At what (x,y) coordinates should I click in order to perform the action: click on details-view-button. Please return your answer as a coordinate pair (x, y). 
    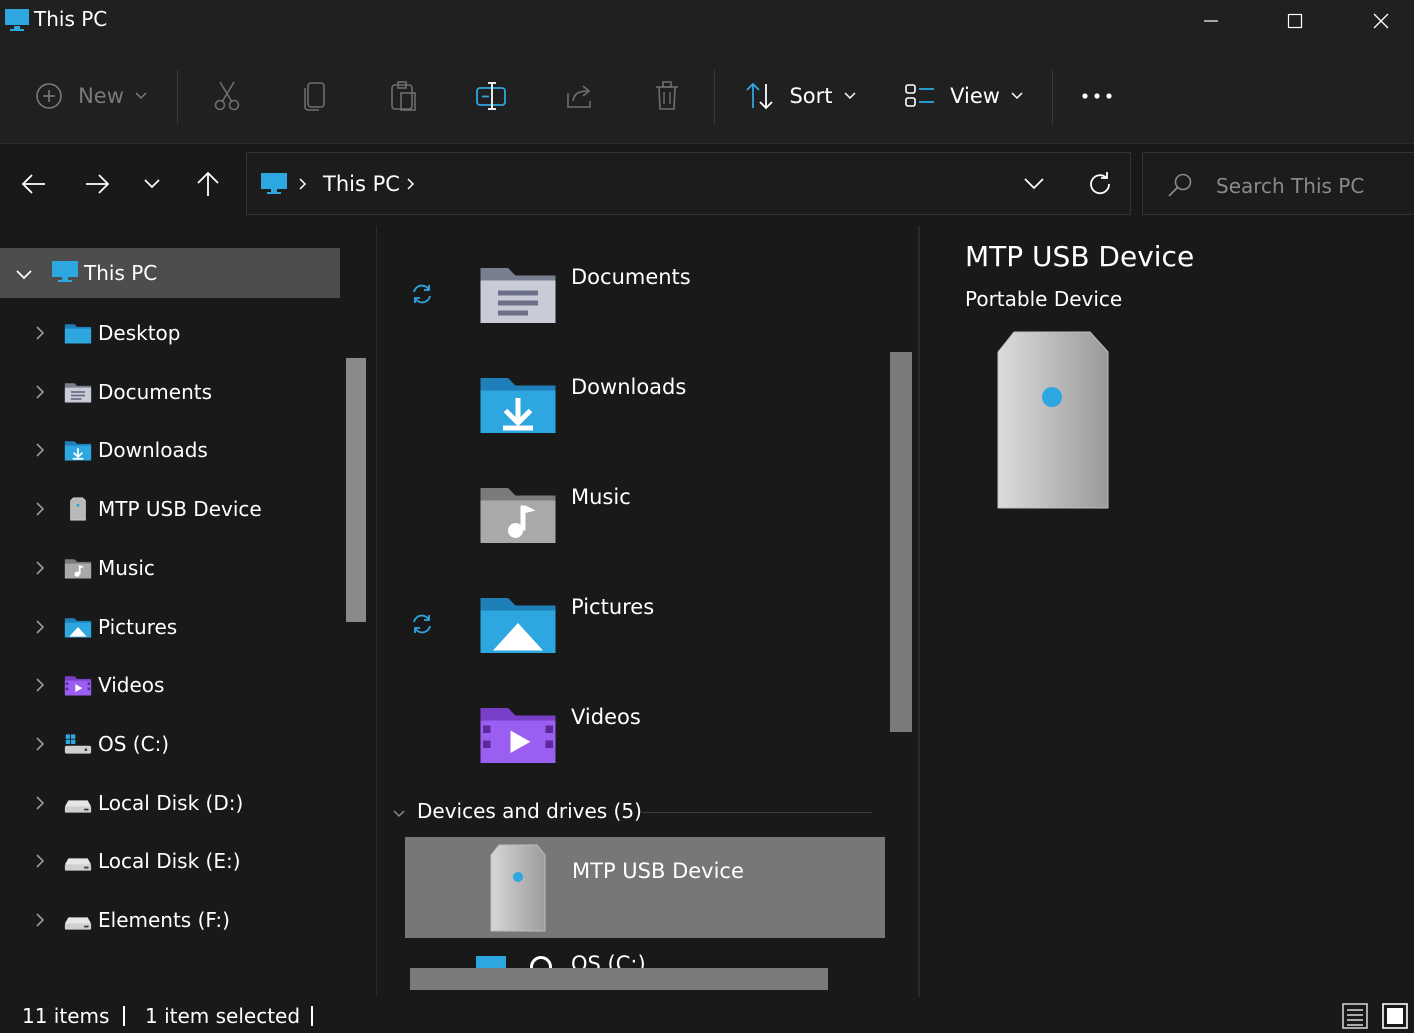
    Looking at the image, I should click on (1355, 1016).